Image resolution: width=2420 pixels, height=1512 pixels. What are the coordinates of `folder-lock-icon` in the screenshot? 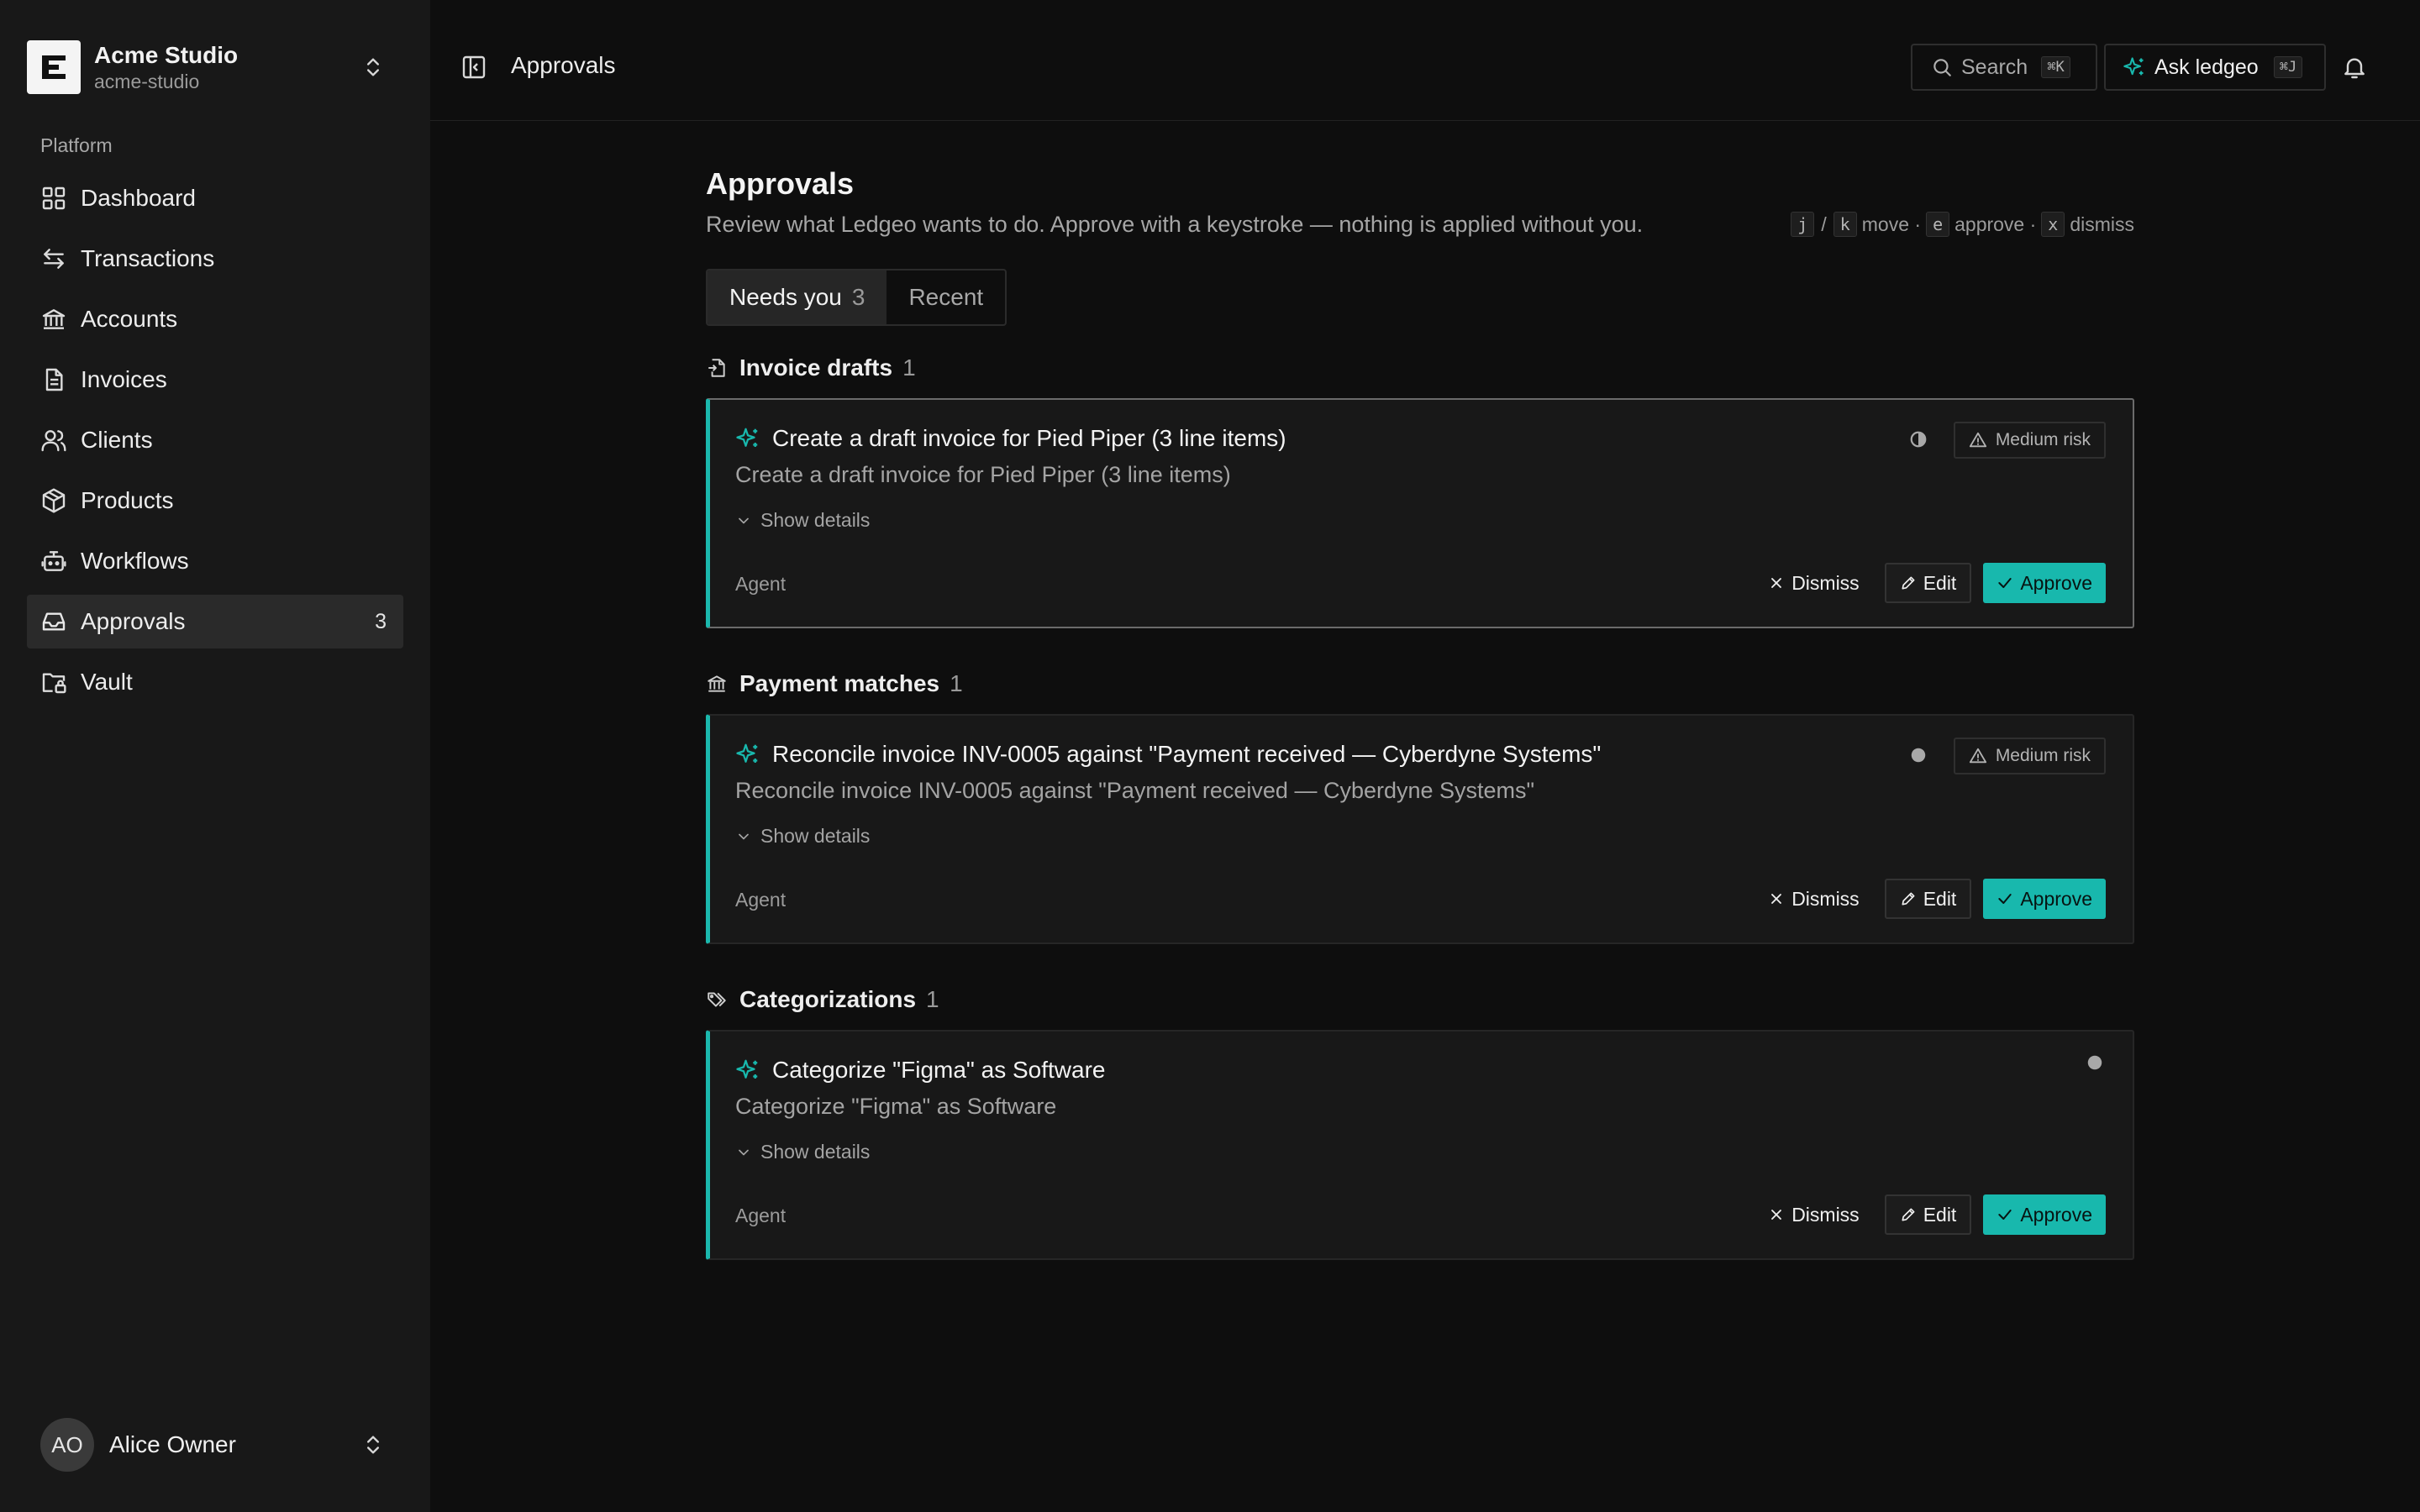 It's located at (54, 683).